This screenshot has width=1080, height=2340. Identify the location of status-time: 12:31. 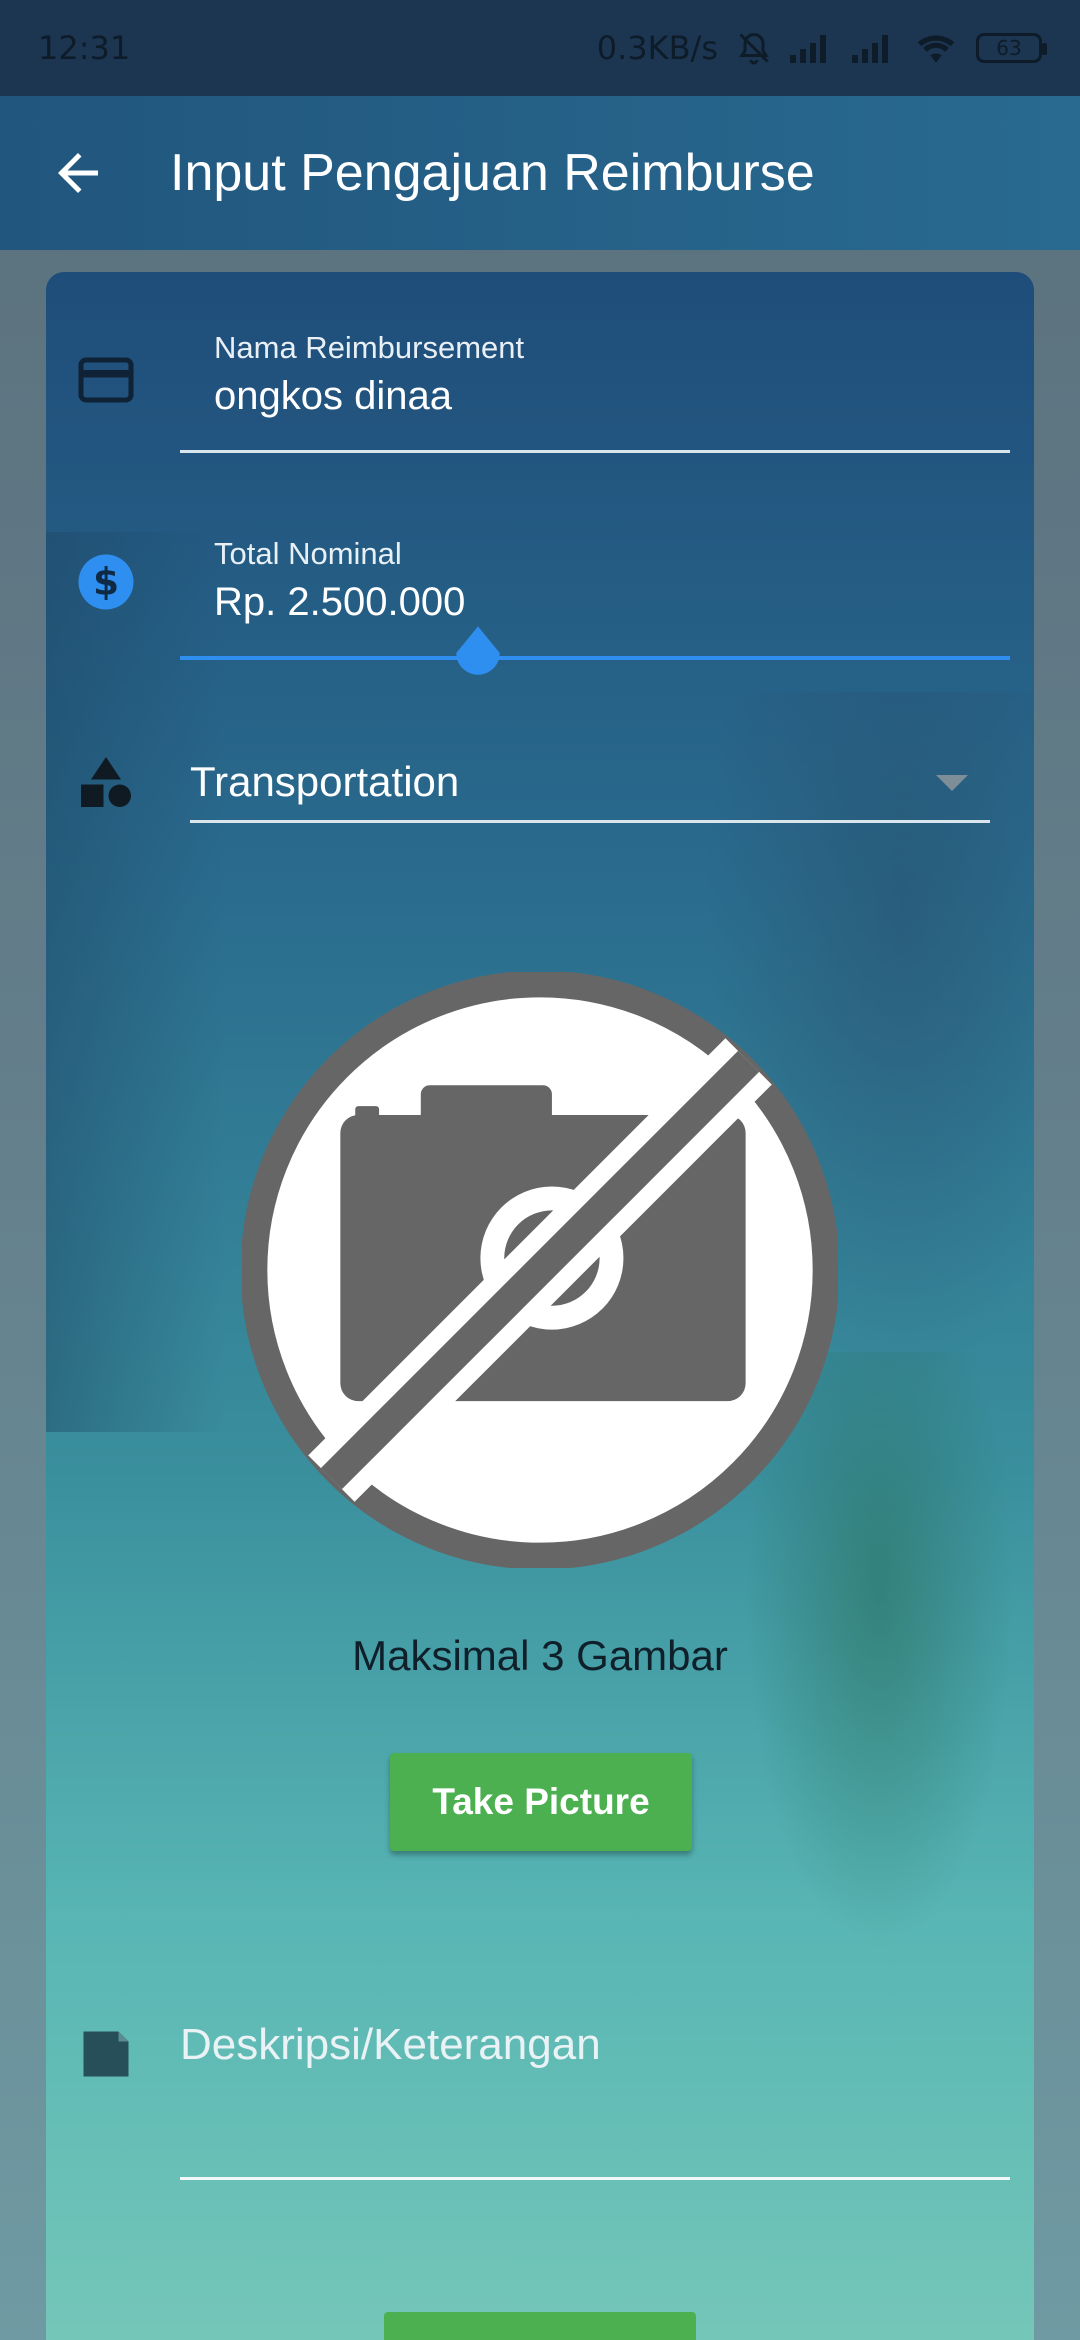
(84, 48).